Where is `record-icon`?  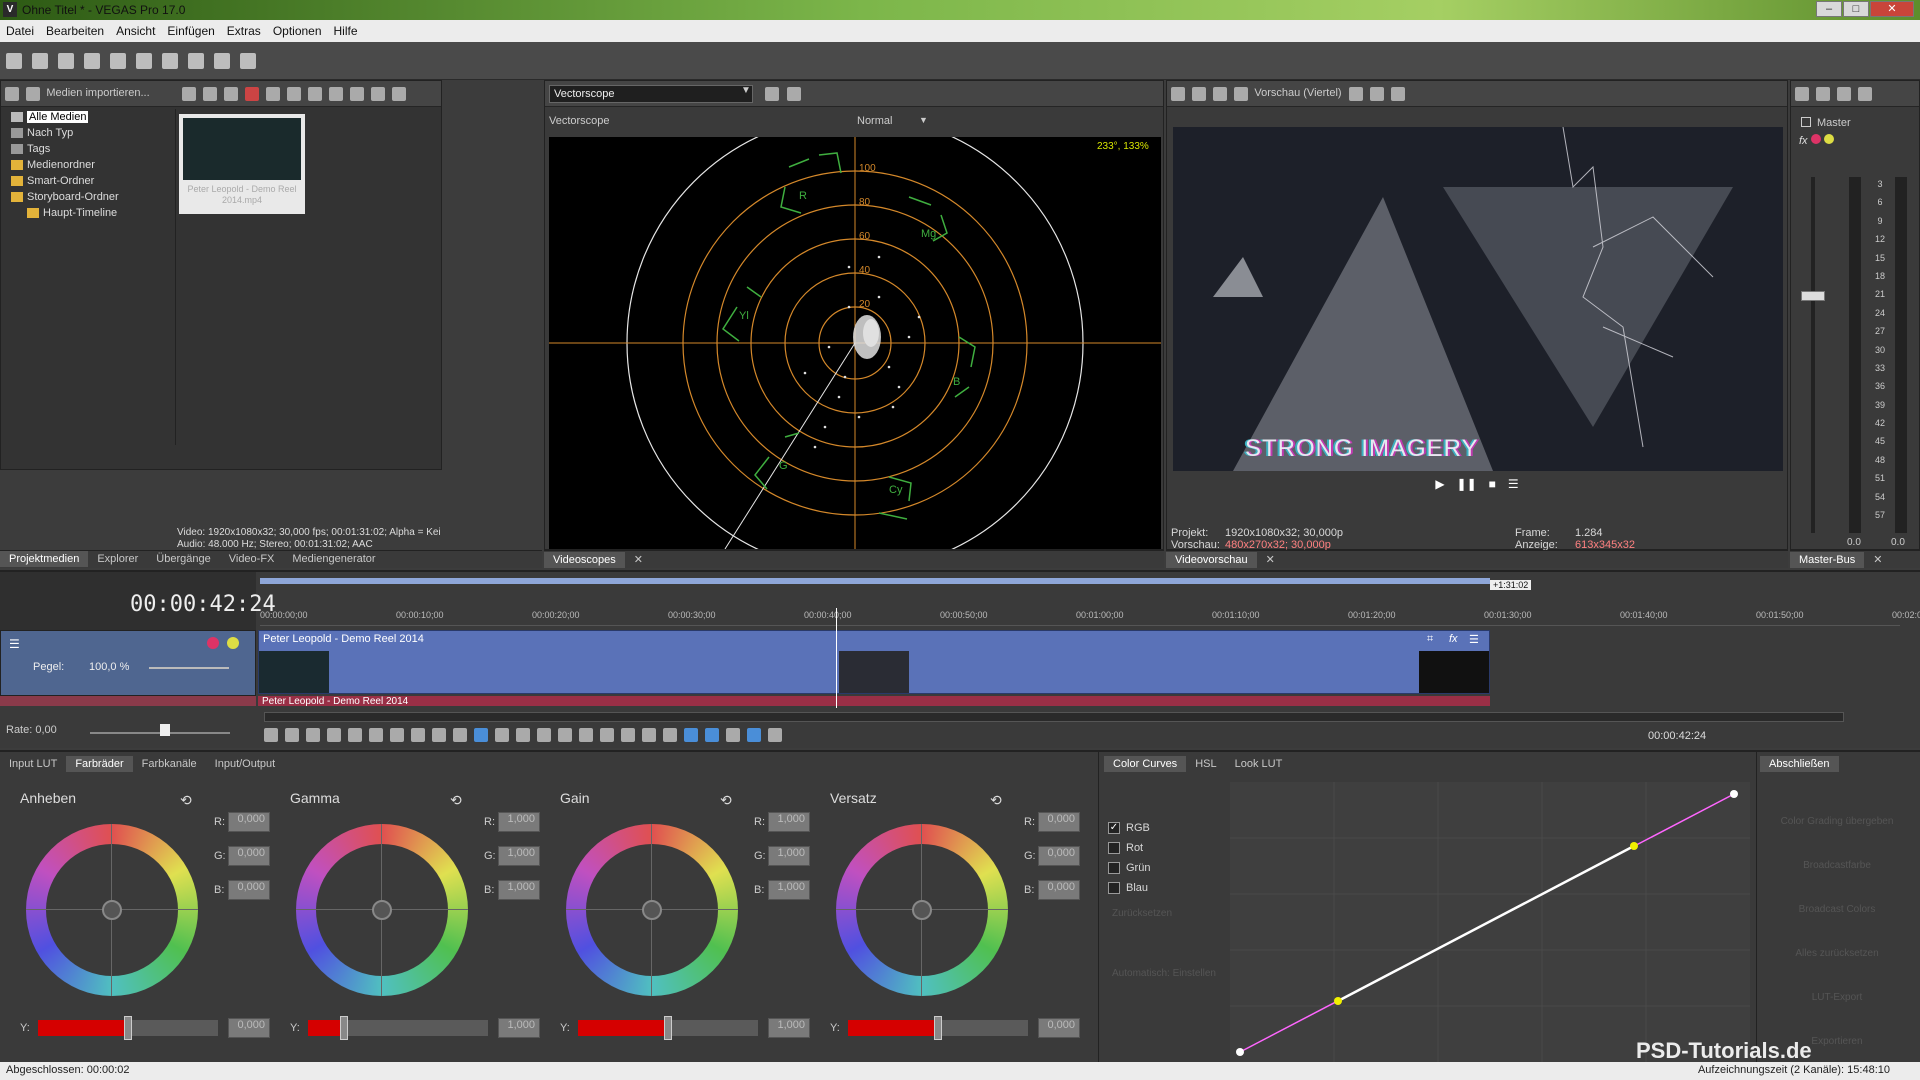 record-icon is located at coordinates (271, 735).